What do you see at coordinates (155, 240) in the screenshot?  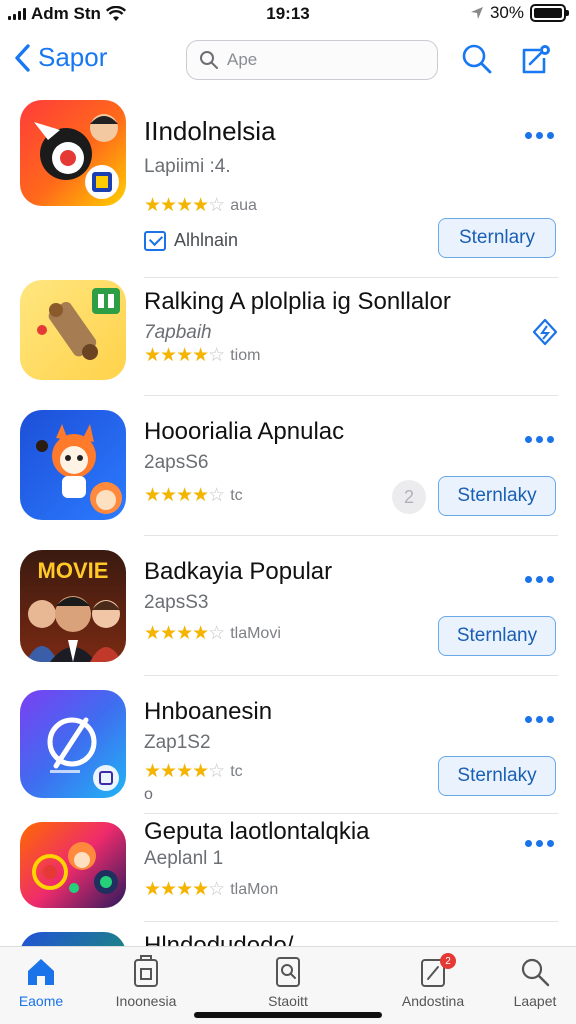 I see `checkbox-icon` at bounding box center [155, 240].